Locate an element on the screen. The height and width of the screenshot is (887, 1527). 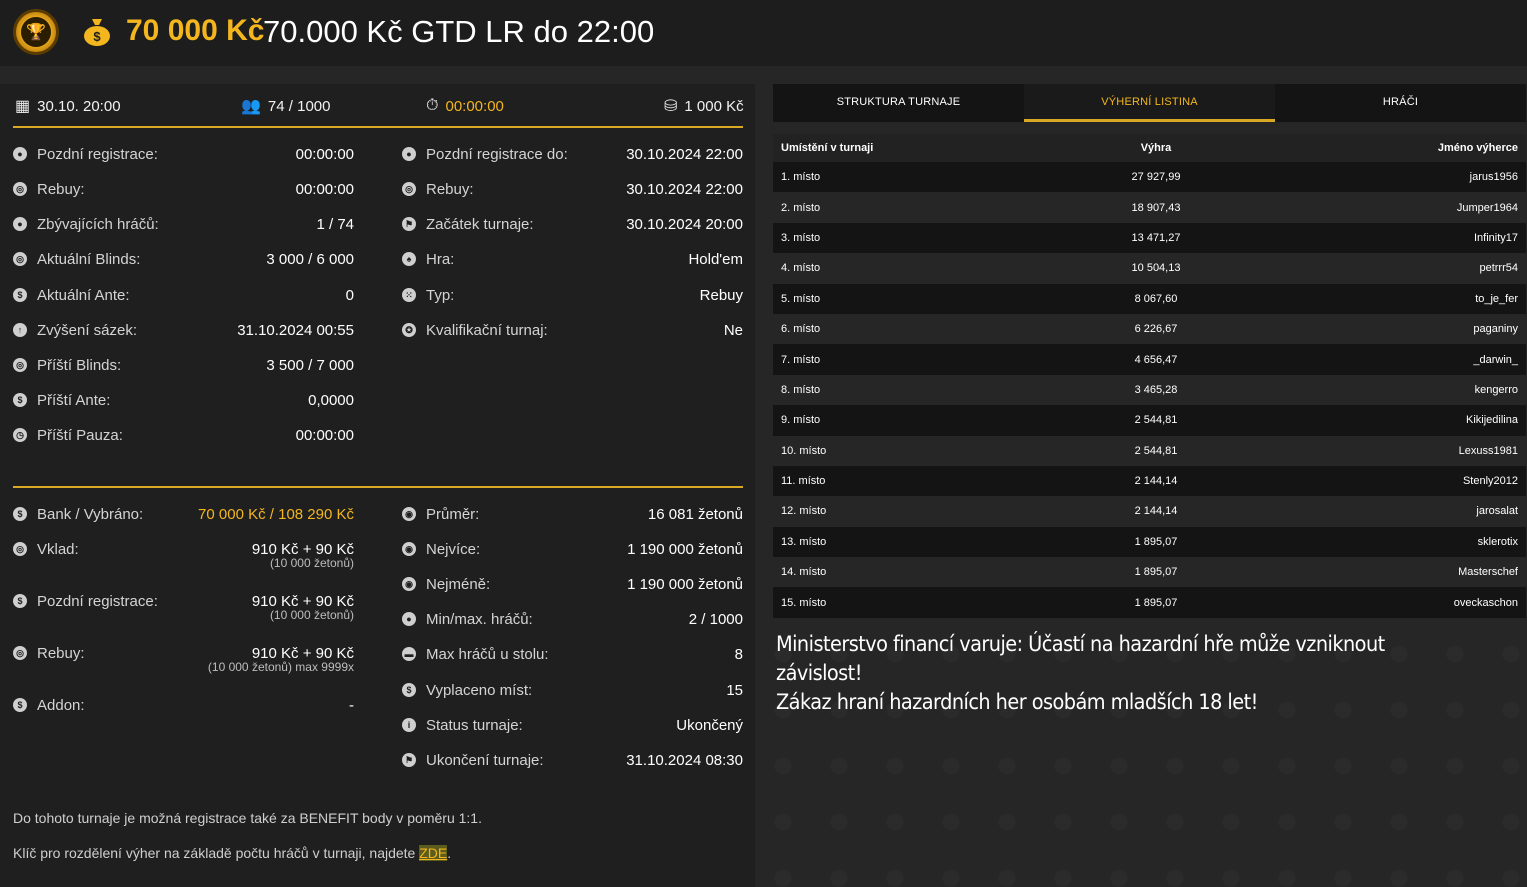
trophy-logo-icon: 🏆 is located at coordinates (36, 32).